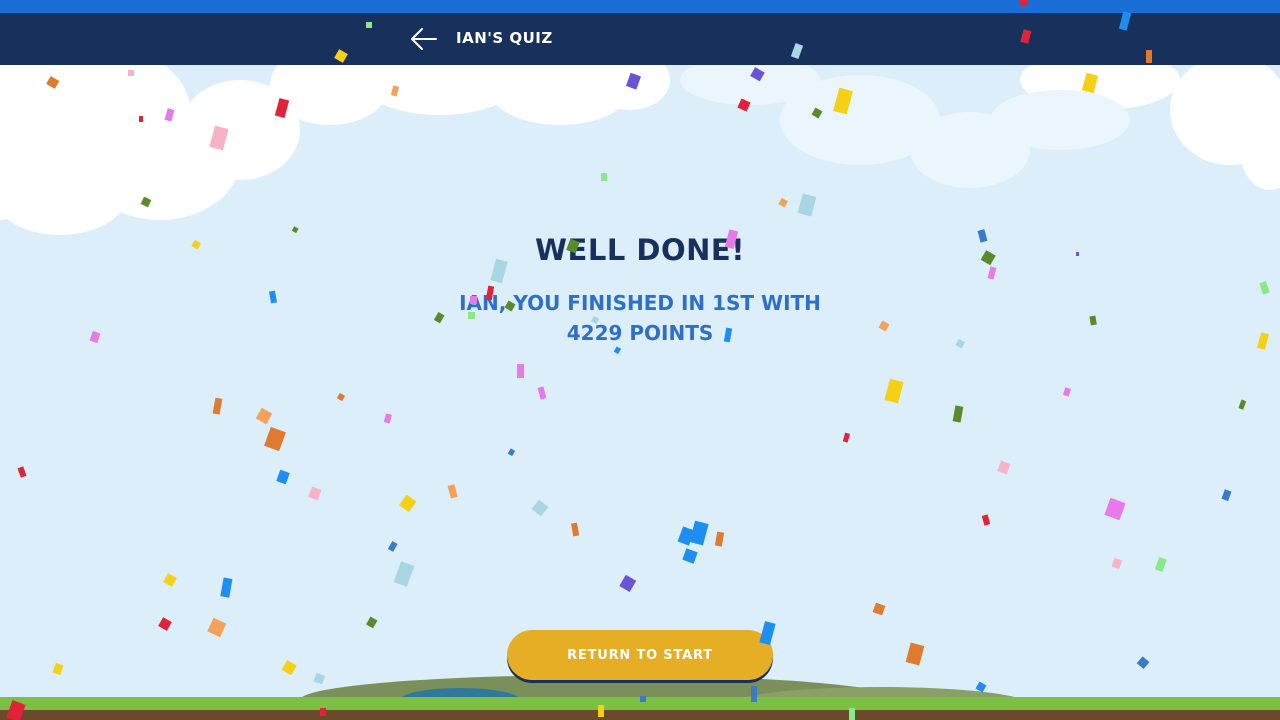  I want to click on top-accent-stripe, so click(640, 6).